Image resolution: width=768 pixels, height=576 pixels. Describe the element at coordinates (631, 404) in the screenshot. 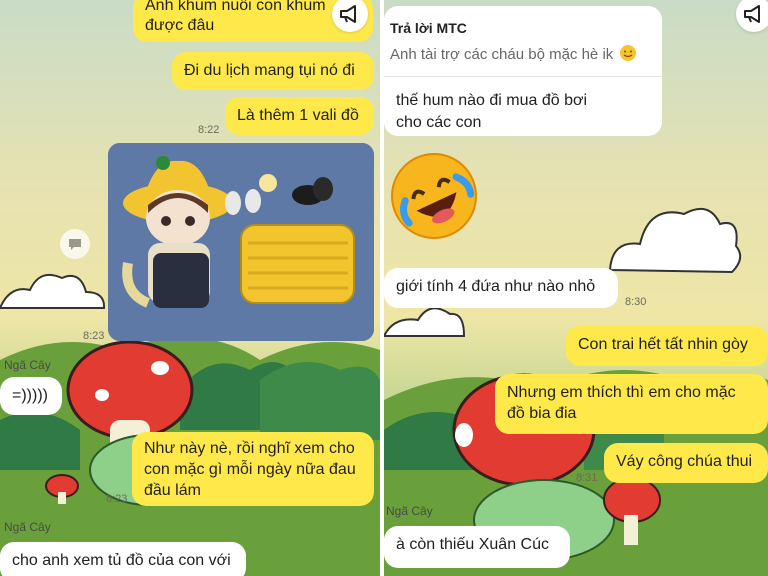

I see `message-bubble: Nhưng em thích thì em cho mặc đồ bia đia` at that location.